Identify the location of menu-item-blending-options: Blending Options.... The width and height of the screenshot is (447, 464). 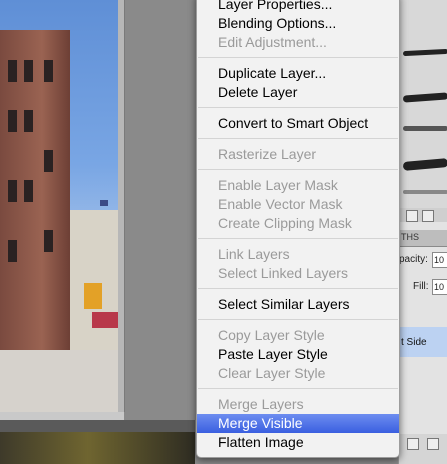
(298, 23).